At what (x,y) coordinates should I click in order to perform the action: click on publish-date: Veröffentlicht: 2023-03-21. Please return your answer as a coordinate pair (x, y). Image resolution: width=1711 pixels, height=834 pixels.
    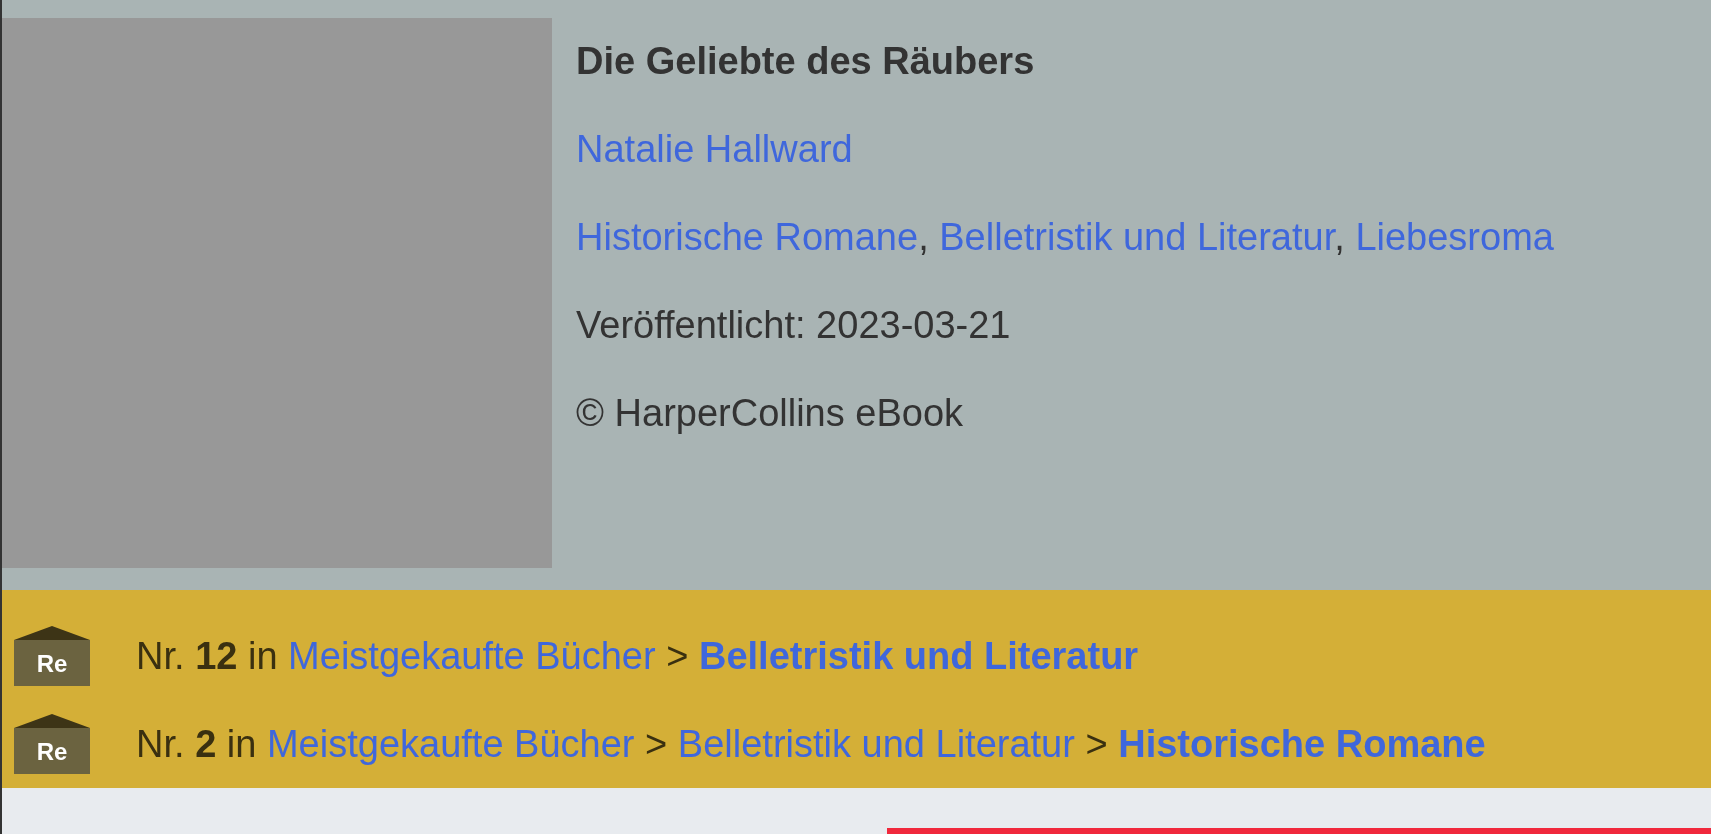
    Looking at the image, I should click on (793, 325).